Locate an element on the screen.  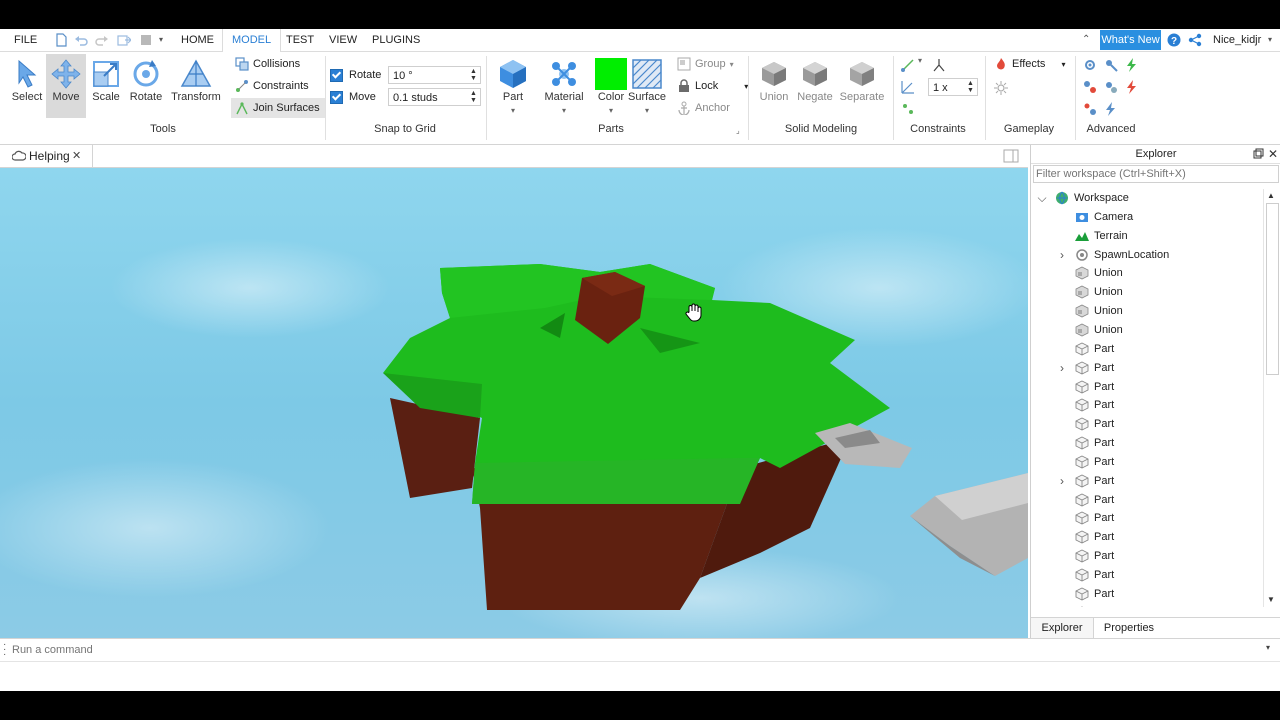
close-tab-icon: ✕ is located at coordinates (76, 156).